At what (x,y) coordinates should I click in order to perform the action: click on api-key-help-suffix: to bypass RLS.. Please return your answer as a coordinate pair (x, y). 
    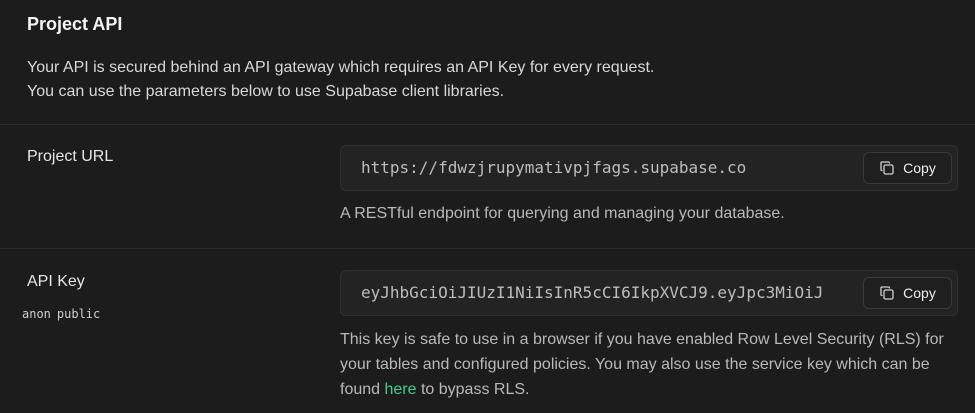
    Looking at the image, I should click on (473, 389).